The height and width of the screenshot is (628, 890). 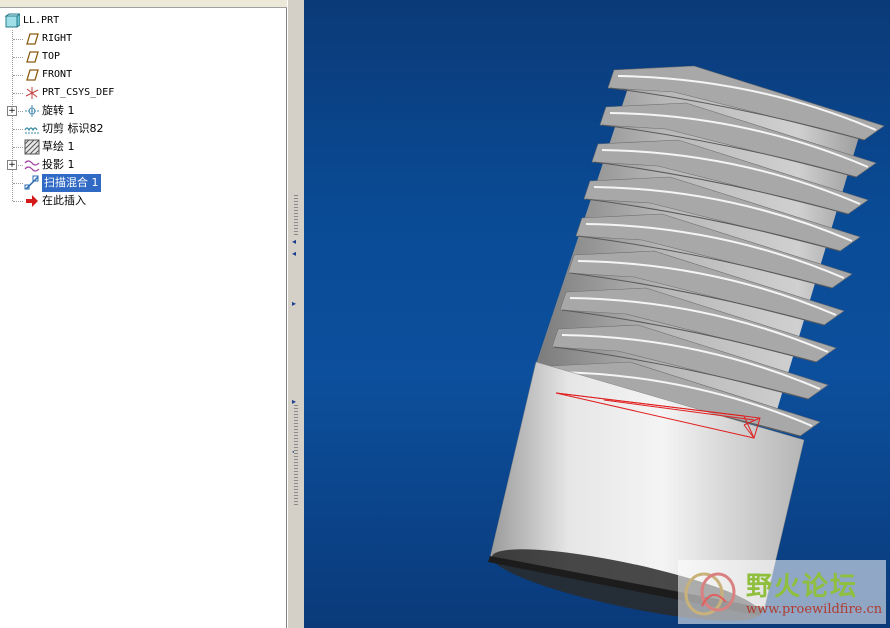 What do you see at coordinates (143, 147) in the screenshot?
I see `tree-item: 草绘 1` at bounding box center [143, 147].